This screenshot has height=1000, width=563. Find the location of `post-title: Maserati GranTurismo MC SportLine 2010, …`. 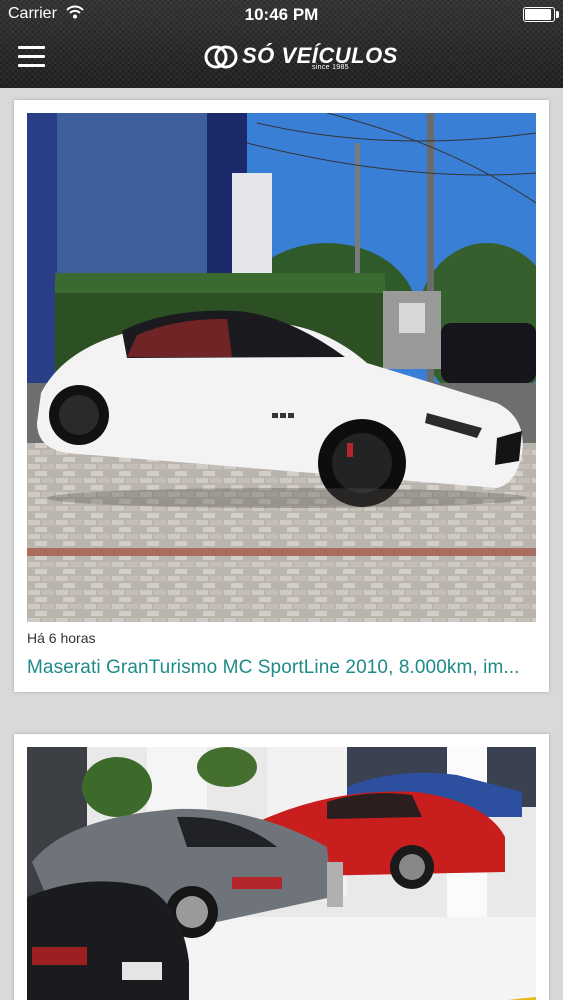

post-title: Maserati GranTurismo MC SportLine 2010, … is located at coordinates (281, 668).